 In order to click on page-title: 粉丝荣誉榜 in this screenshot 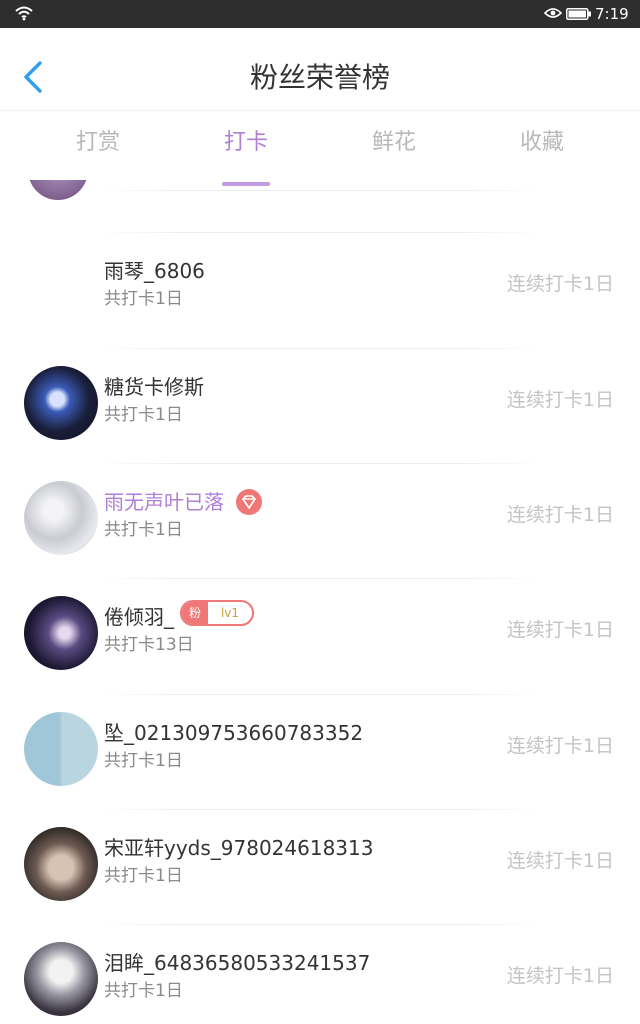, I will do `click(319, 77)`.